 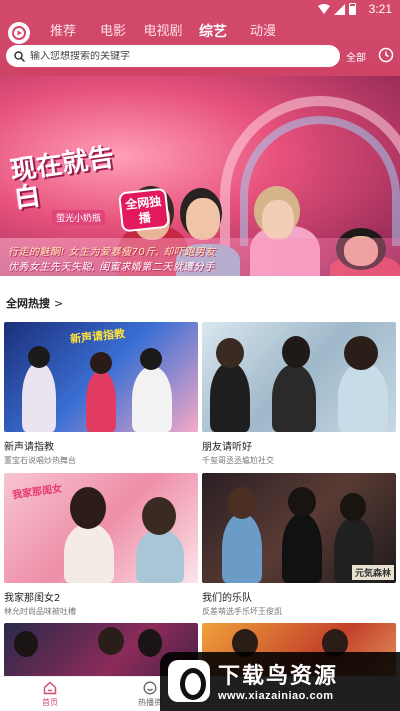 What do you see at coordinates (50, 688) in the screenshot?
I see `home-icon` at bounding box center [50, 688].